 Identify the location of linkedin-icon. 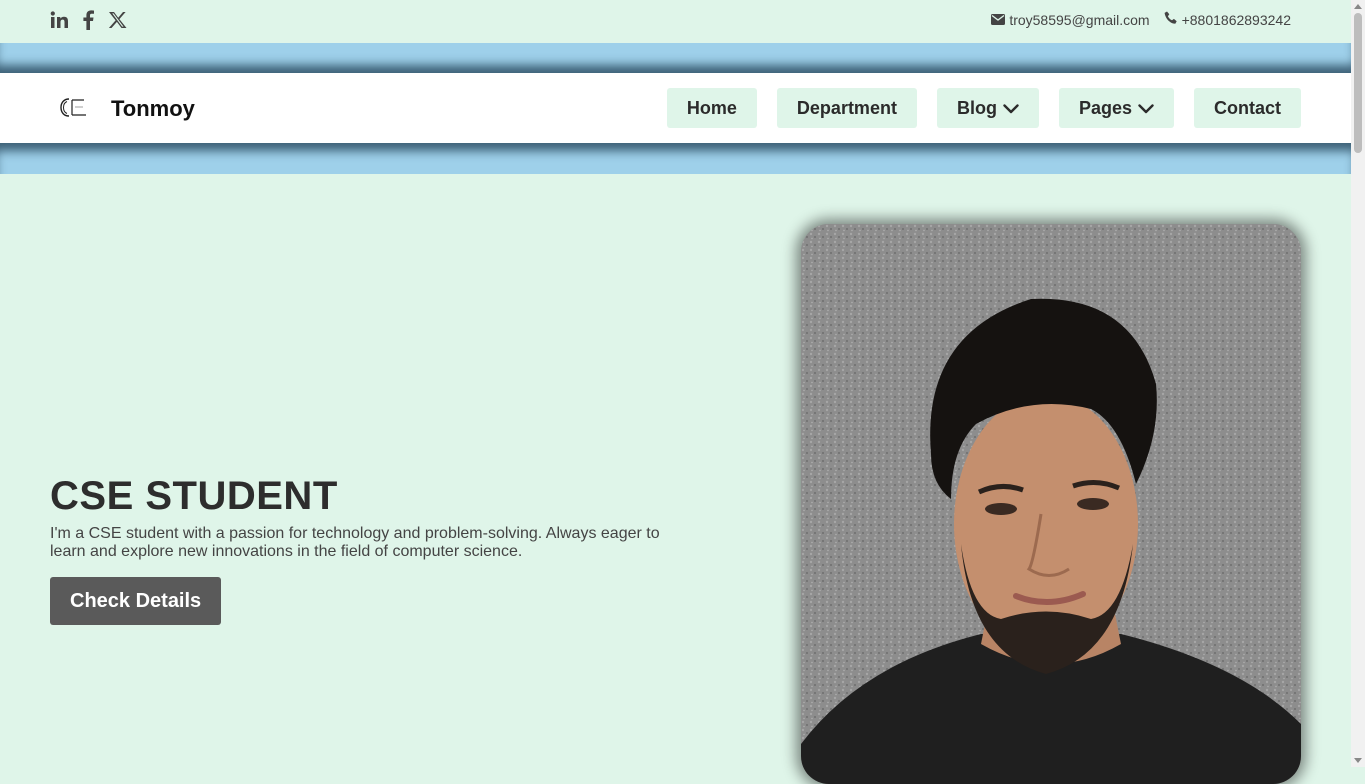
(59, 20).